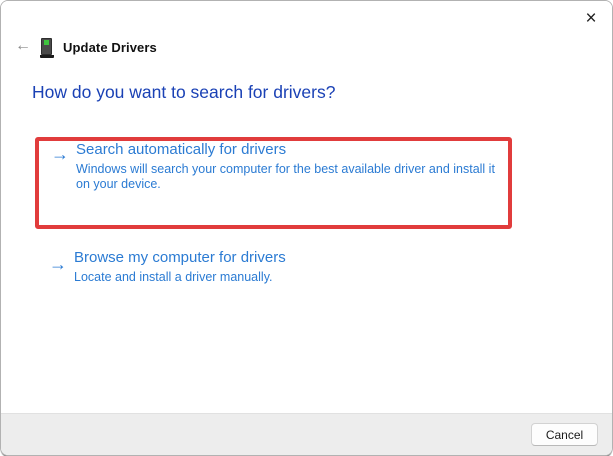  I want to click on device-base-shape, so click(47, 56).